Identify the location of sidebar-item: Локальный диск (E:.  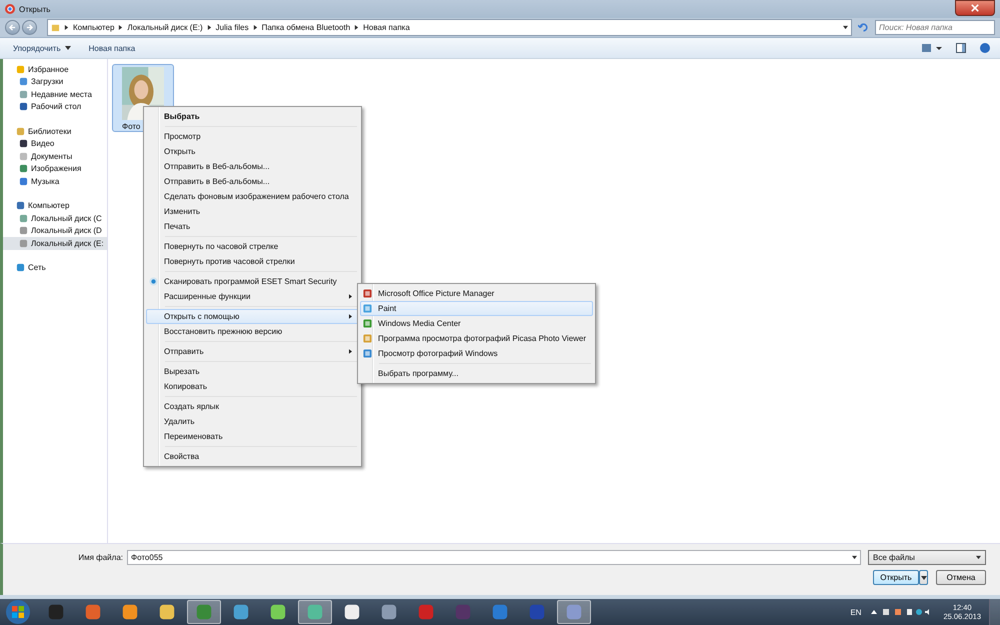
(55, 243).